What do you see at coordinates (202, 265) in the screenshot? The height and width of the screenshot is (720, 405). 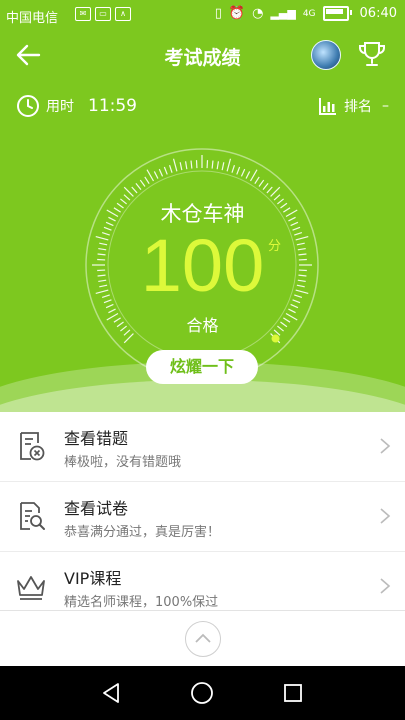 I see `score-value: 100` at bounding box center [202, 265].